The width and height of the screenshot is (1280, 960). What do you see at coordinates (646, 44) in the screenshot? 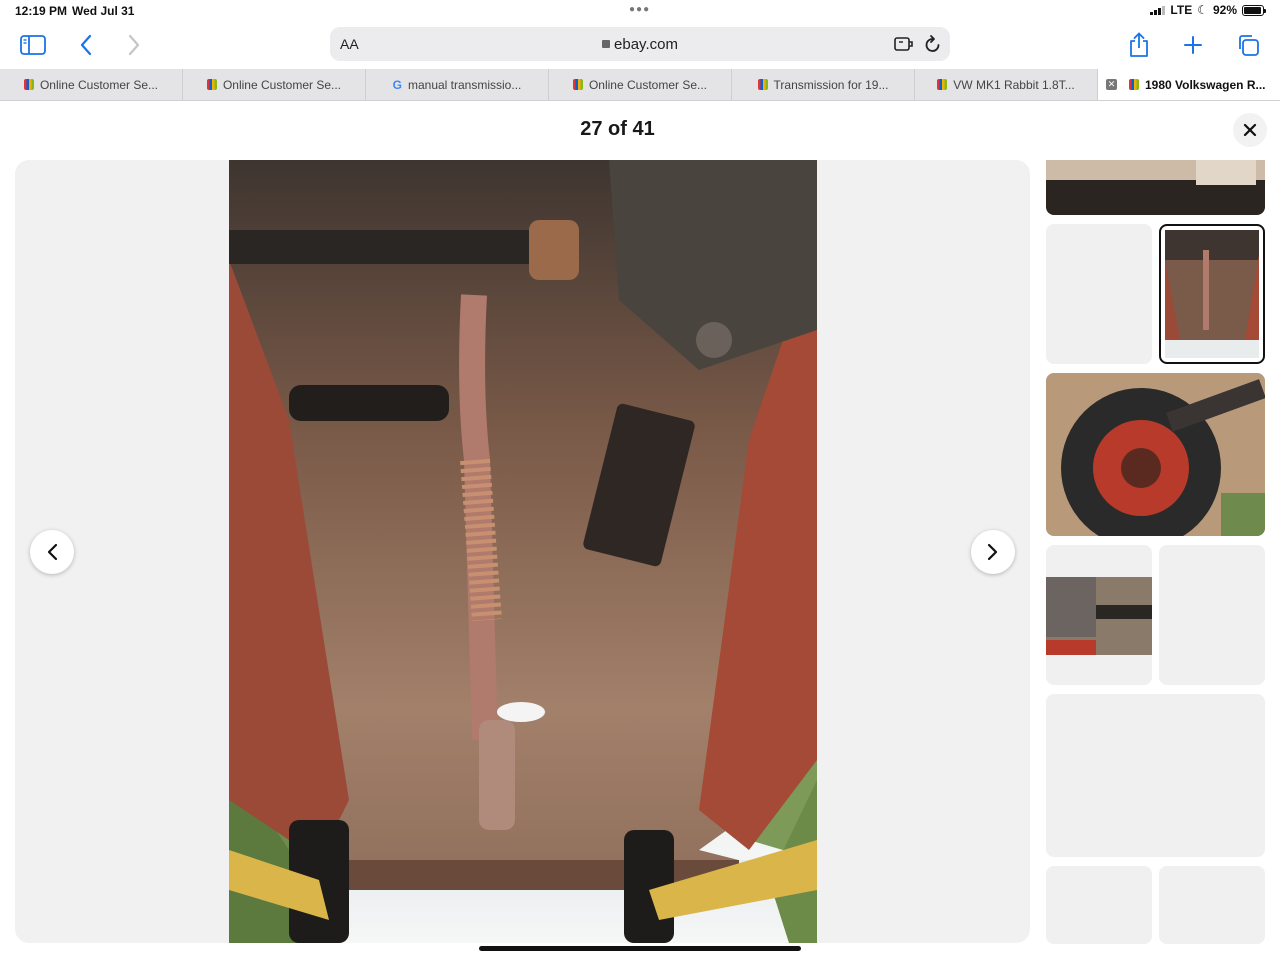
I see `url-text: ebay.com` at bounding box center [646, 44].